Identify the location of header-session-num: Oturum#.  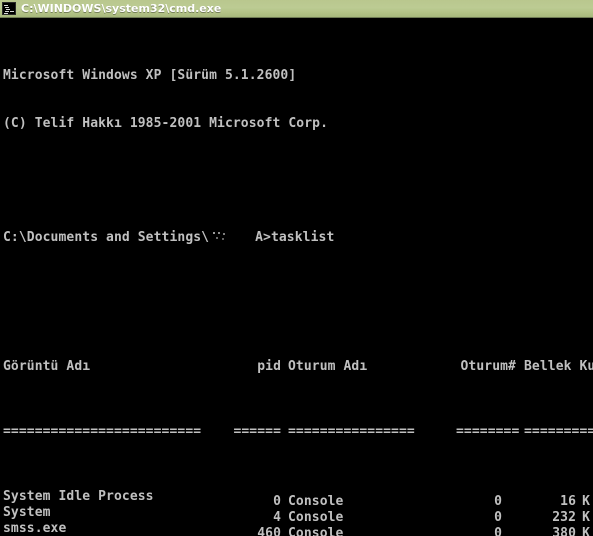
(488, 367).